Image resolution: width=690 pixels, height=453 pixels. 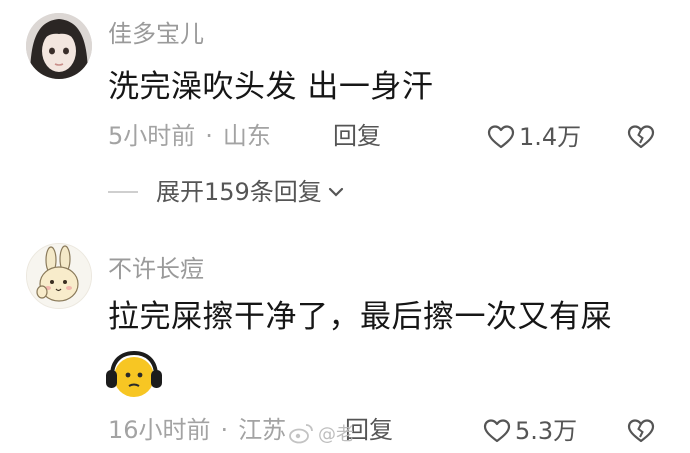 I want to click on comment-username: 佳多宝儿, so click(x=156, y=34).